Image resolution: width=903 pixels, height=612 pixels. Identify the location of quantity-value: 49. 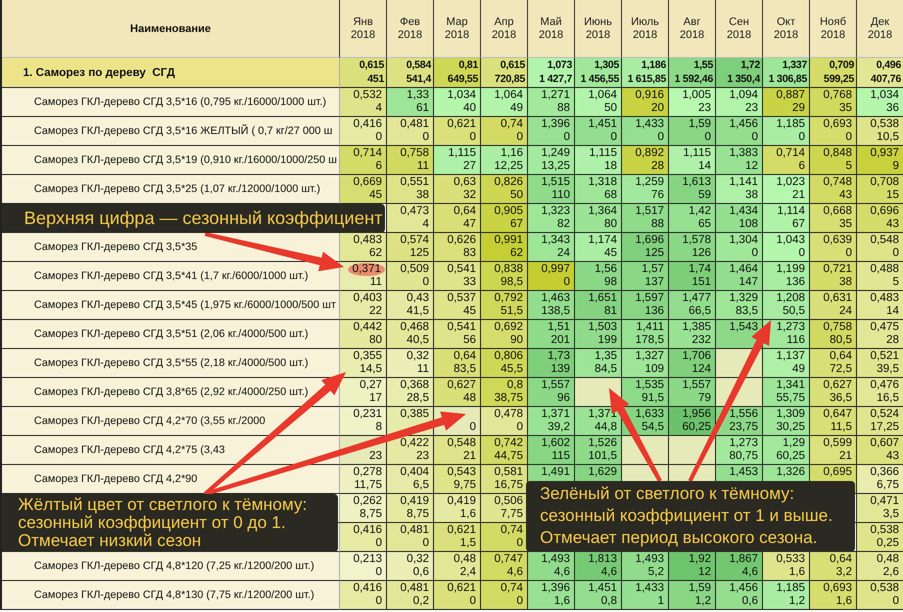
(516, 109).